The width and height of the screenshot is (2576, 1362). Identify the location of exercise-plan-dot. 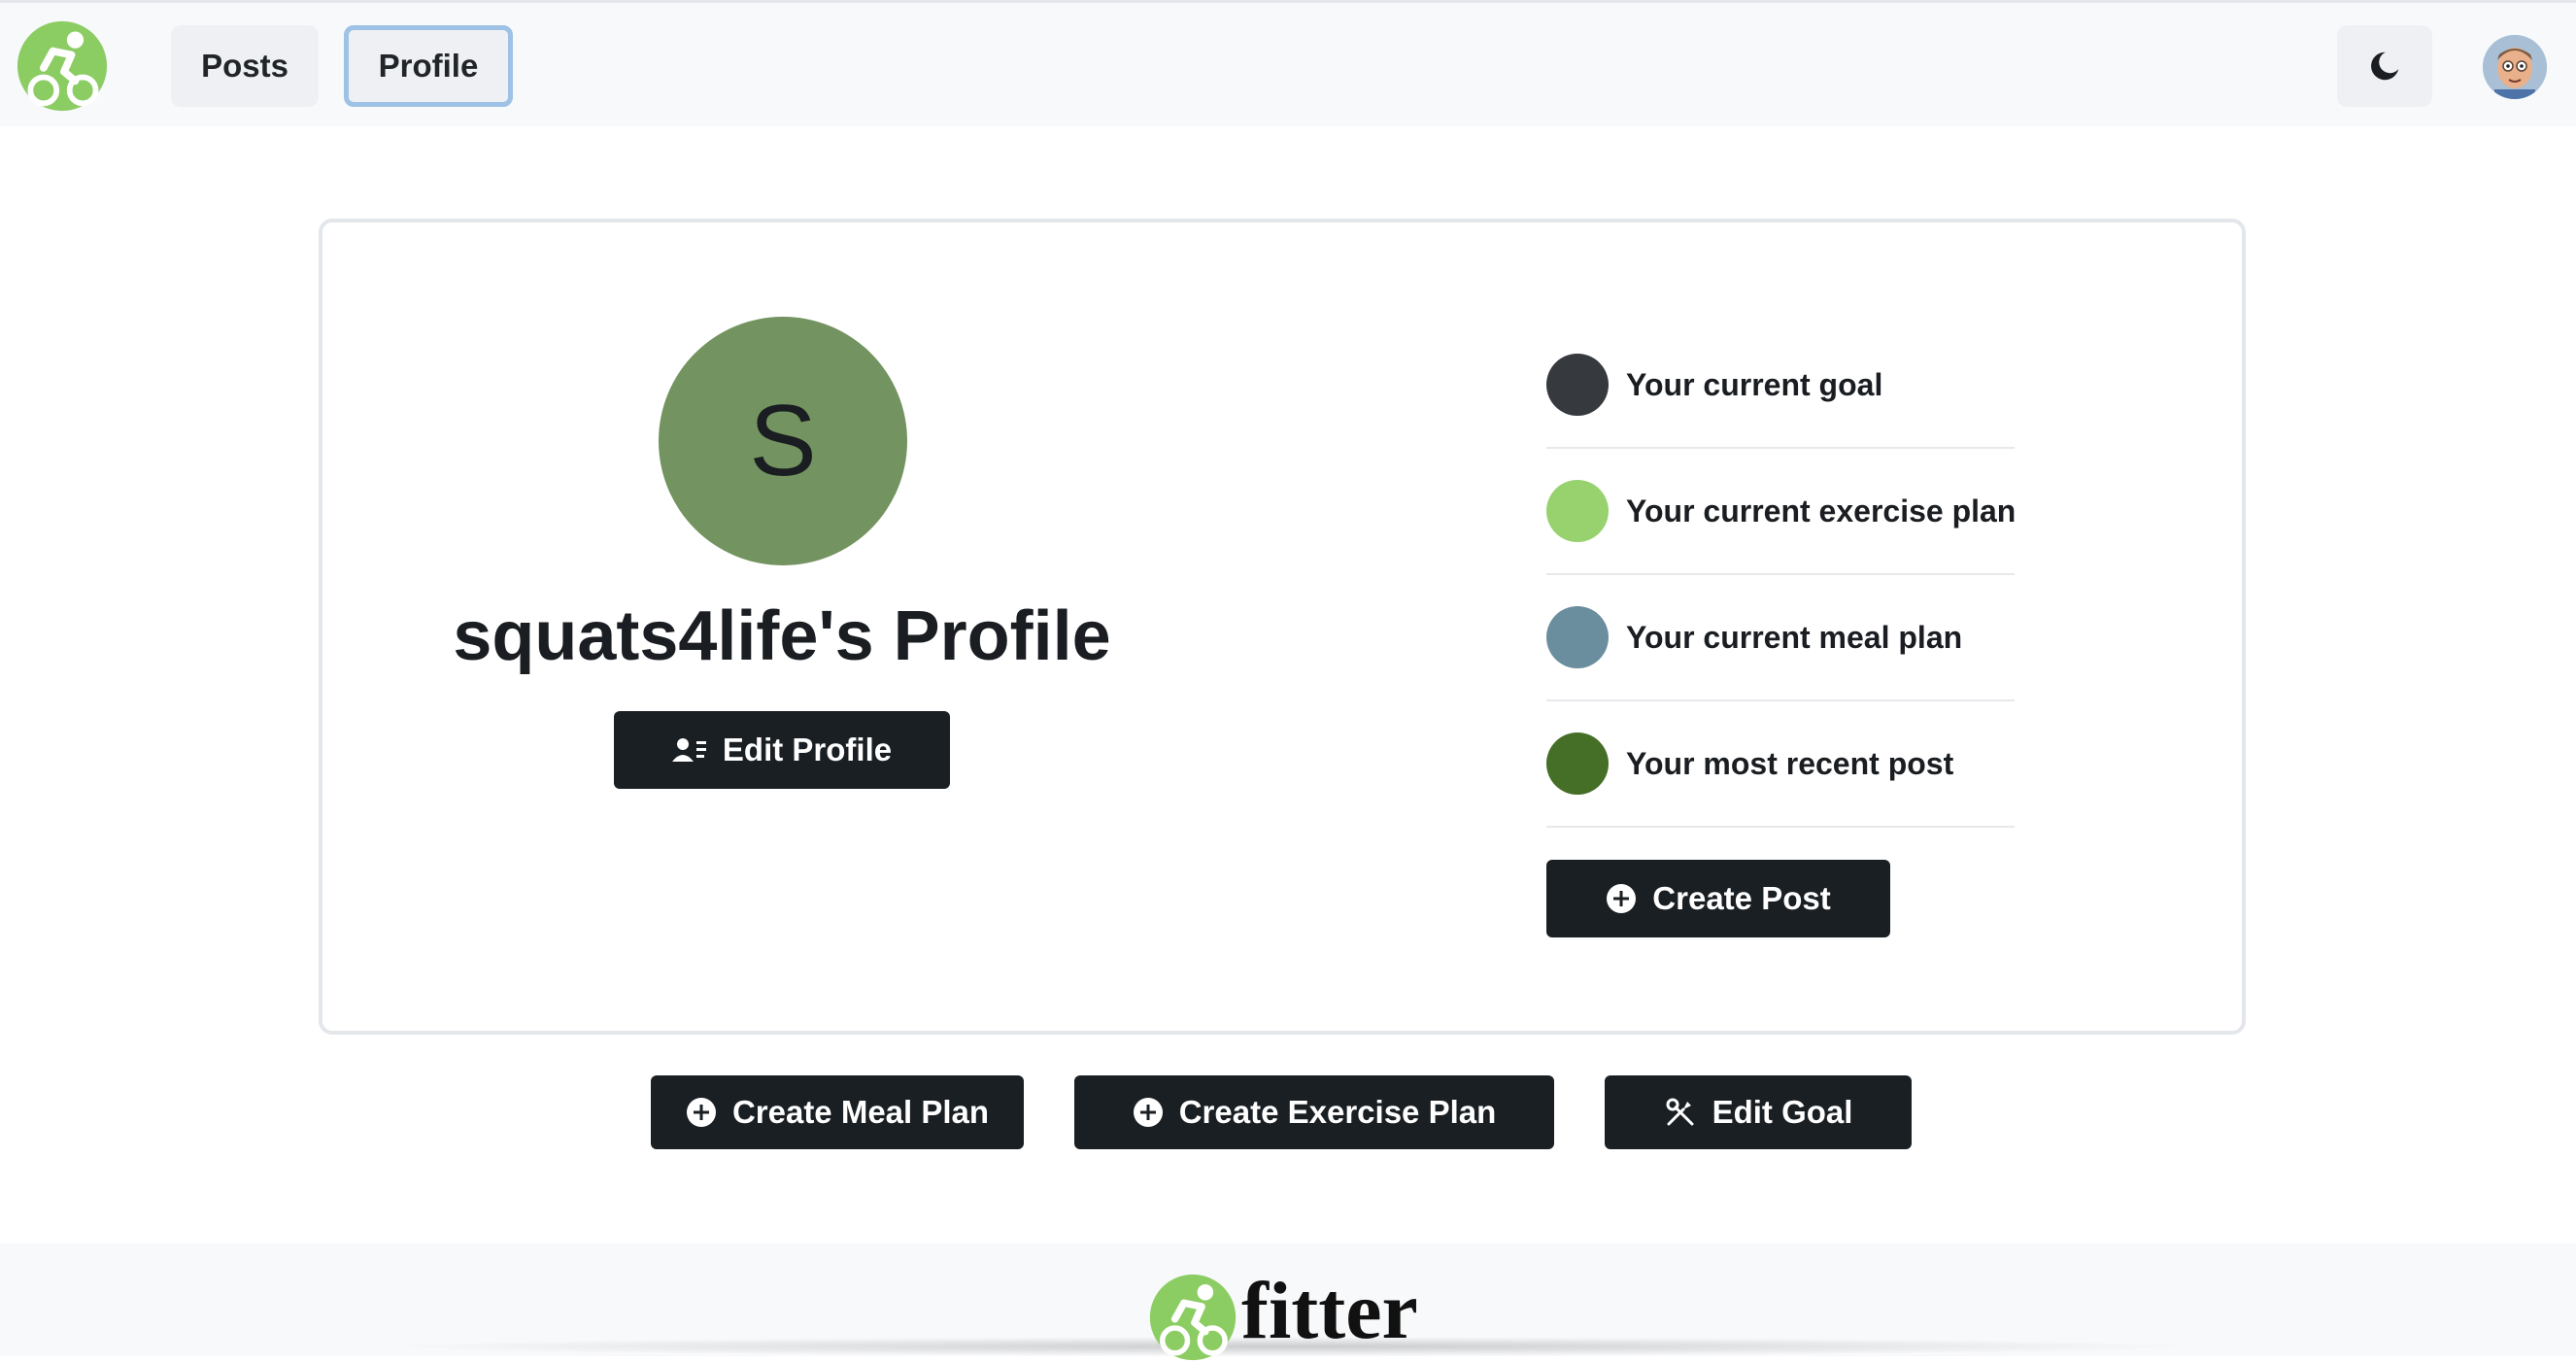
(1577, 511).